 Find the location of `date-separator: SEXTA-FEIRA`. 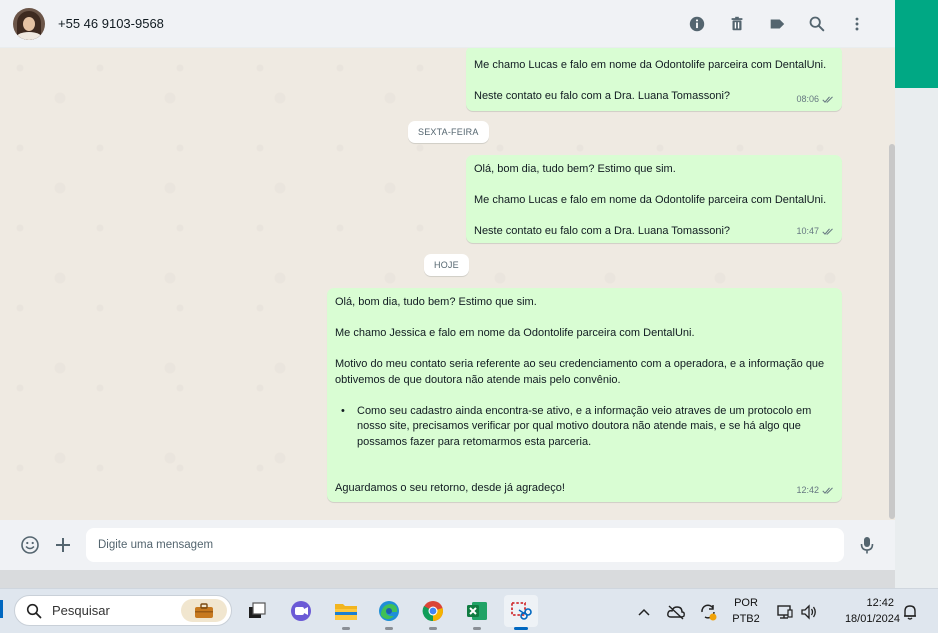

date-separator: SEXTA-FEIRA is located at coordinates (448, 132).